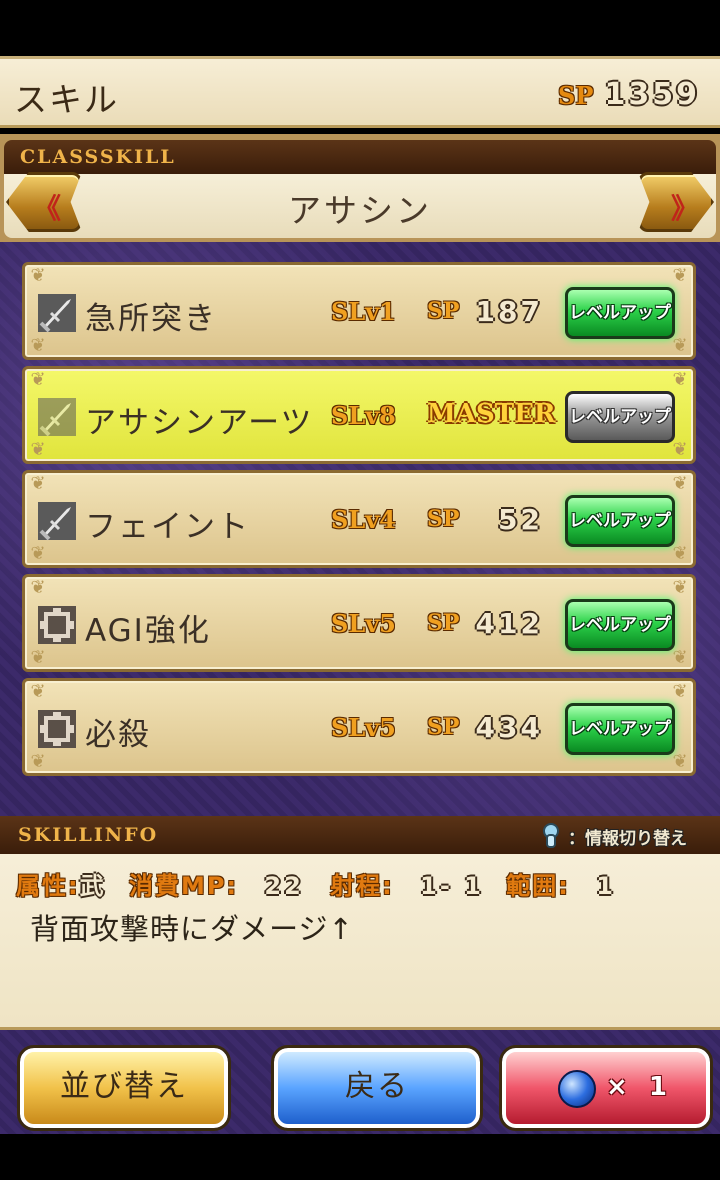  I want to click on skill-stats: 属性:武 消費MP: 22 射程: 1- 1 範囲: 1, so click(316, 883).